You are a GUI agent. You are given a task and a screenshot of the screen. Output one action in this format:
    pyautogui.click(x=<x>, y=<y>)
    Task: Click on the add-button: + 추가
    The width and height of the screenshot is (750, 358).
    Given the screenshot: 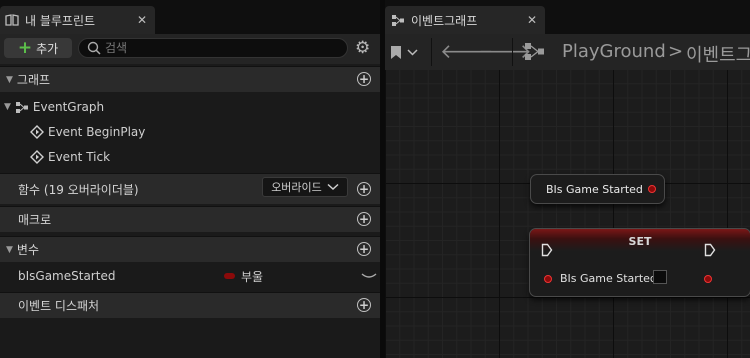 What is the action you would take?
    pyautogui.click(x=38, y=48)
    